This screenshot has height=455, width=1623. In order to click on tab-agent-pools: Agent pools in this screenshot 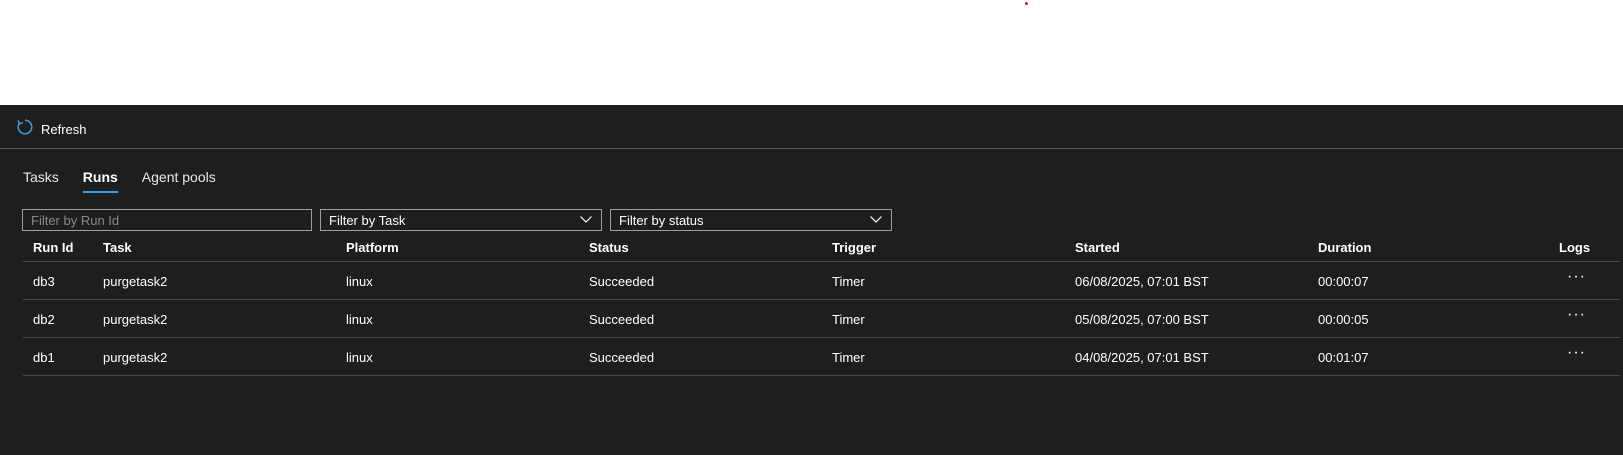, I will do `click(179, 180)`.